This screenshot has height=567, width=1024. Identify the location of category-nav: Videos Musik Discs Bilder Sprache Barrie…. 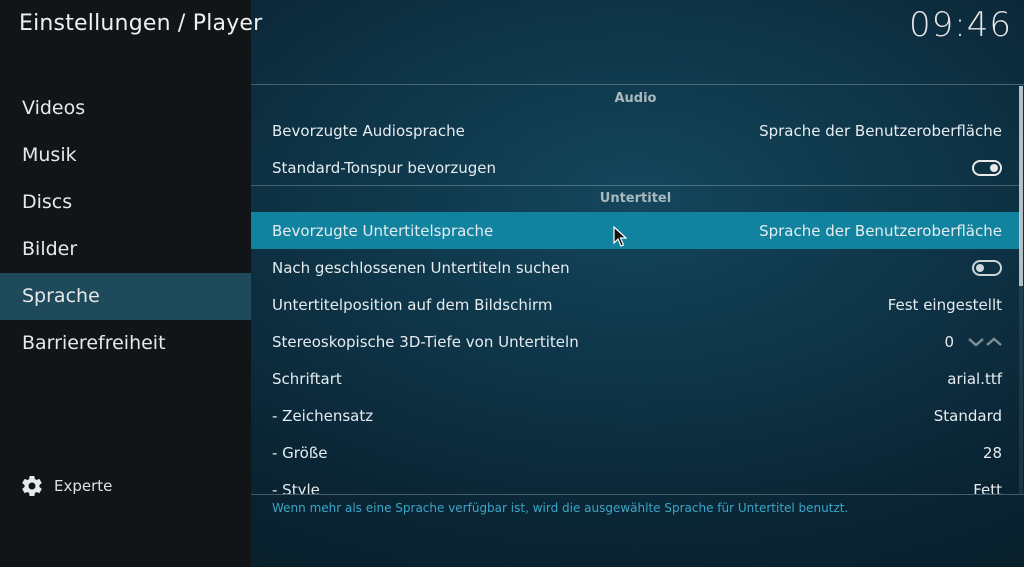
(125, 226).